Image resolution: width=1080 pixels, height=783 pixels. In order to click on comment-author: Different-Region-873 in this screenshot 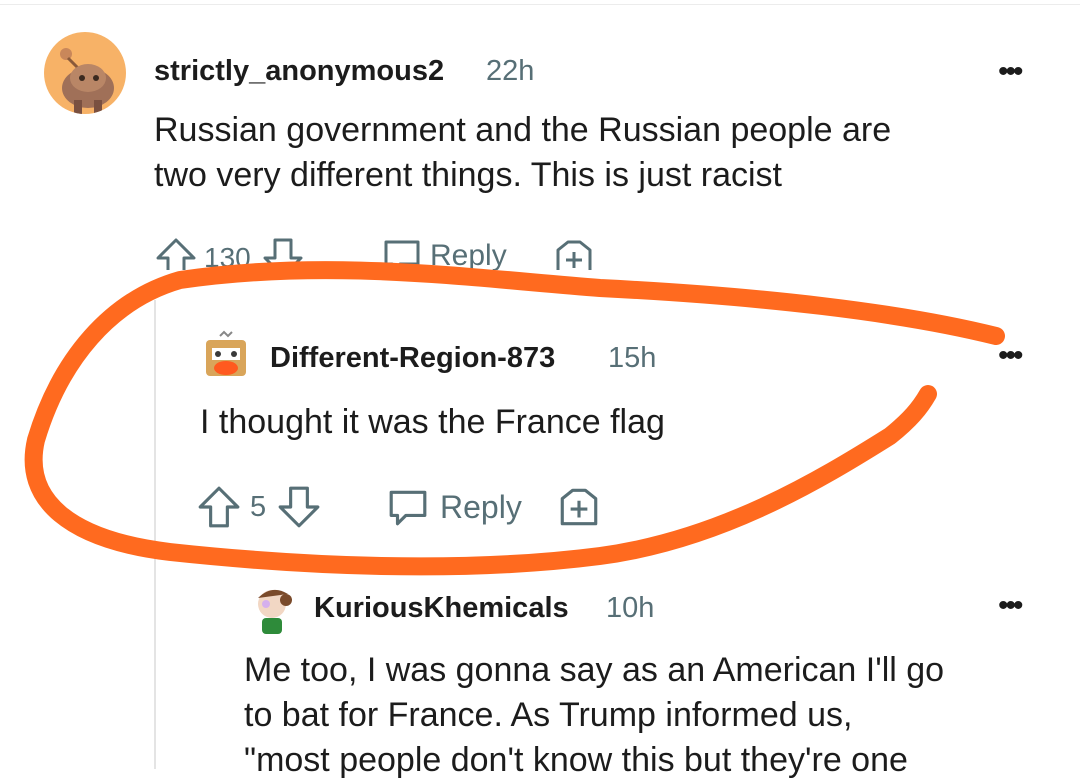, I will do `click(412, 358)`.